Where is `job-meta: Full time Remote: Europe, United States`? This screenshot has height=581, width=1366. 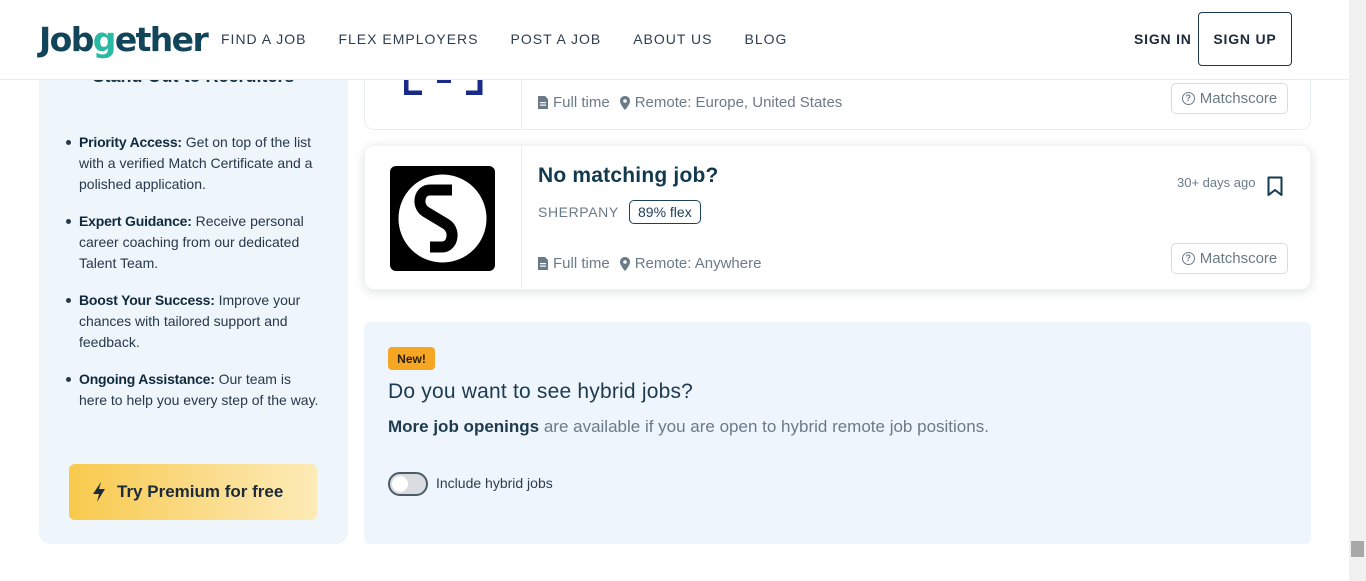
job-meta: Full time Remote: Europe, United States is located at coordinates (690, 102).